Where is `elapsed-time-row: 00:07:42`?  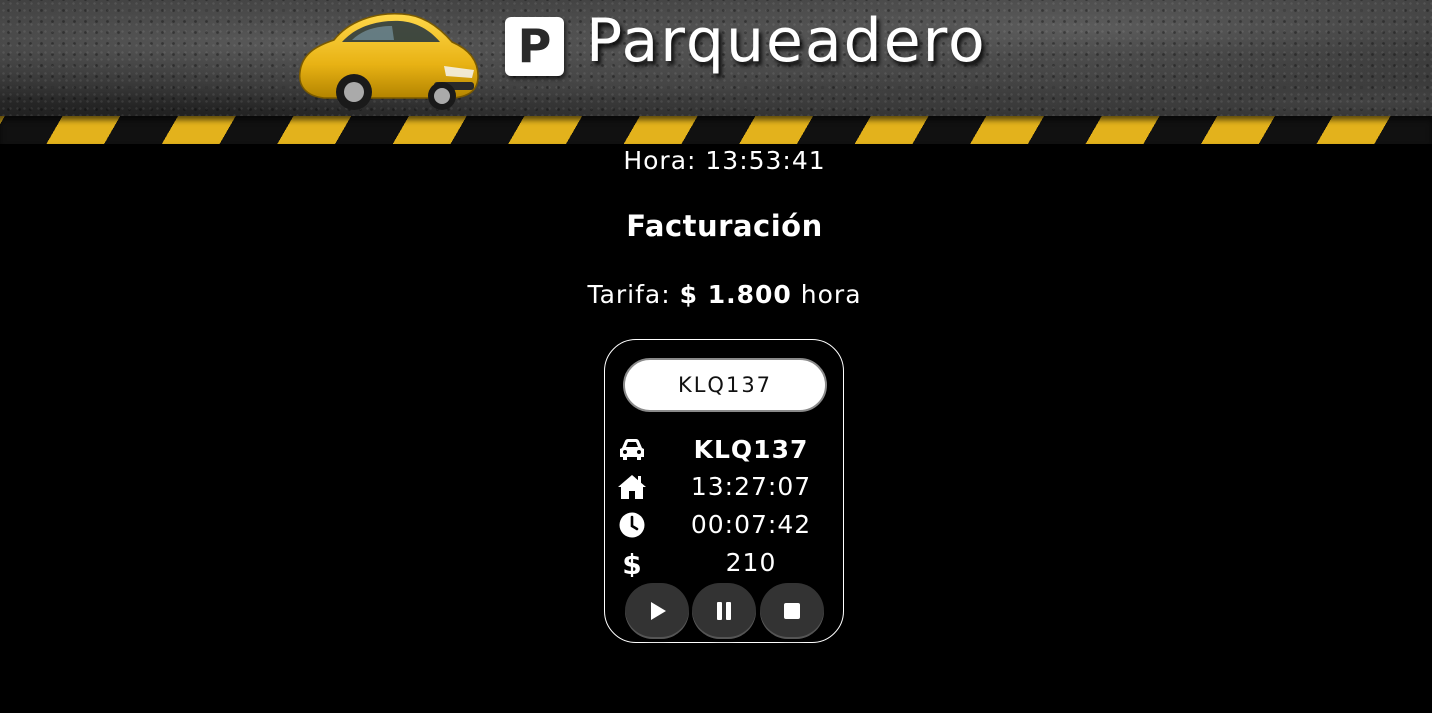
elapsed-time-row: 00:07:42 is located at coordinates (725, 525).